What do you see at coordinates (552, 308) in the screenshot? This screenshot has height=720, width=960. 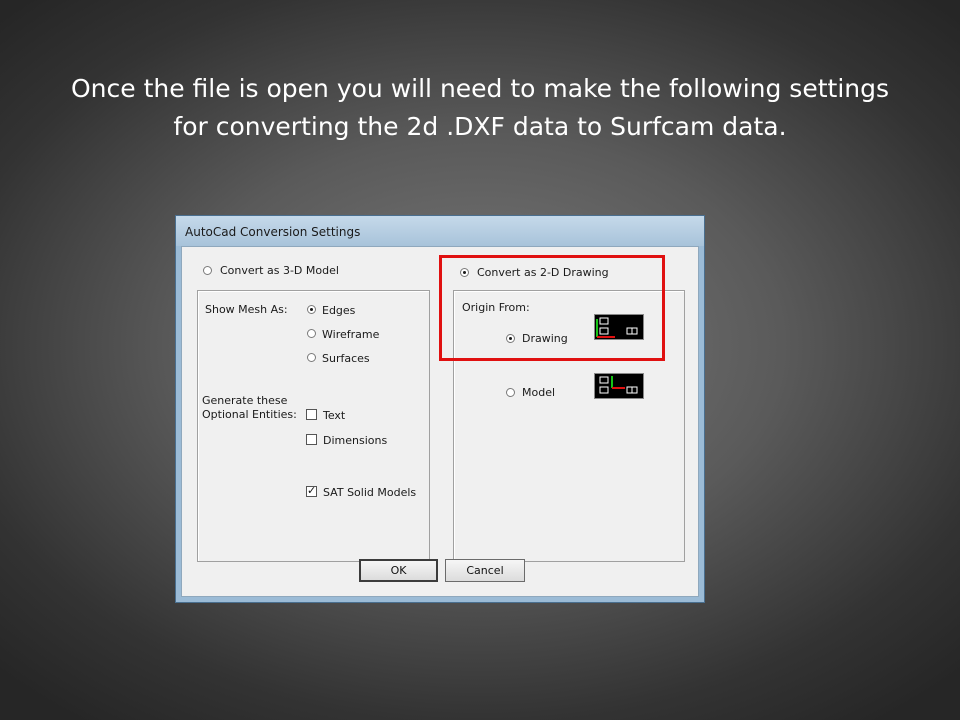 I see `highlight-box` at bounding box center [552, 308].